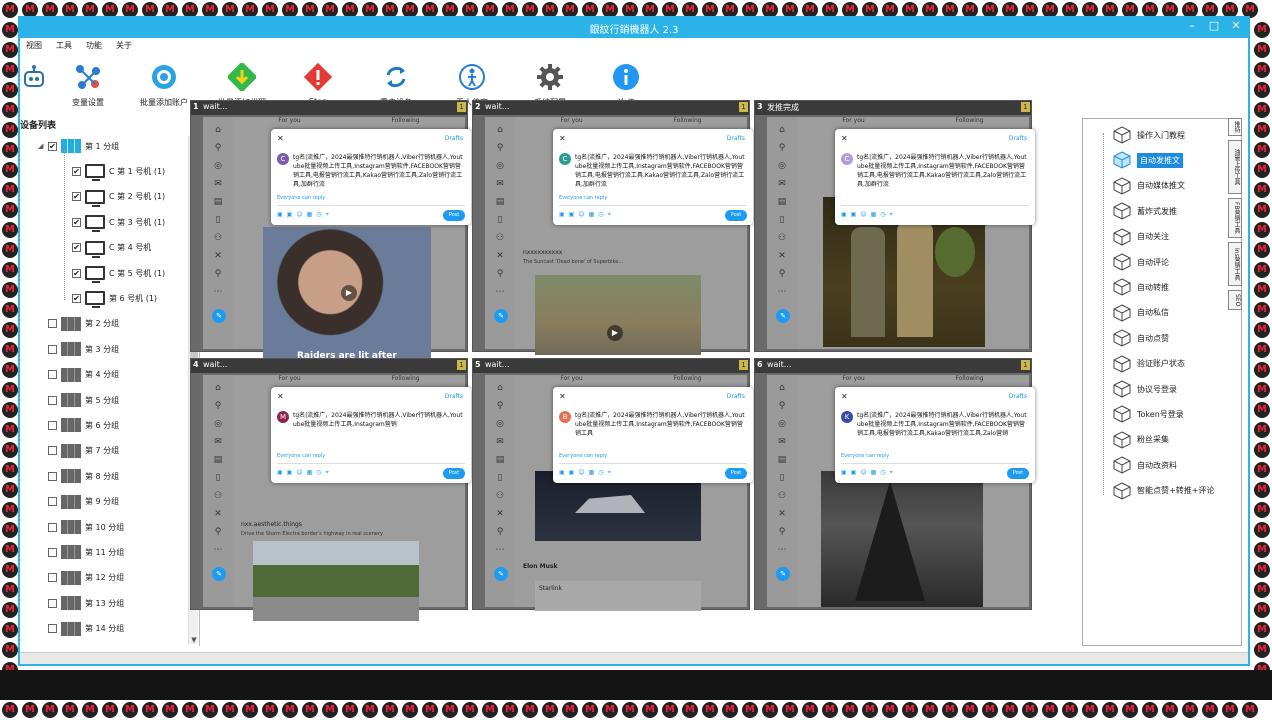 This screenshot has width=1272, height=720. What do you see at coordinates (94, 47) in the screenshot?
I see `menu-functions: 功能` at bounding box center [94, 47].